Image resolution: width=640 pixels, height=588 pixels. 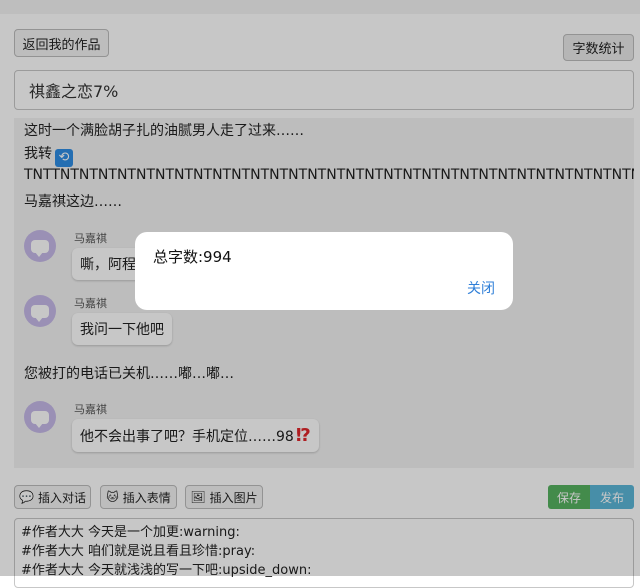 What do you see at coordinates (481, 288) in the screenshot?
I see `close-button: 关闭` at bounding box center [481, 288].